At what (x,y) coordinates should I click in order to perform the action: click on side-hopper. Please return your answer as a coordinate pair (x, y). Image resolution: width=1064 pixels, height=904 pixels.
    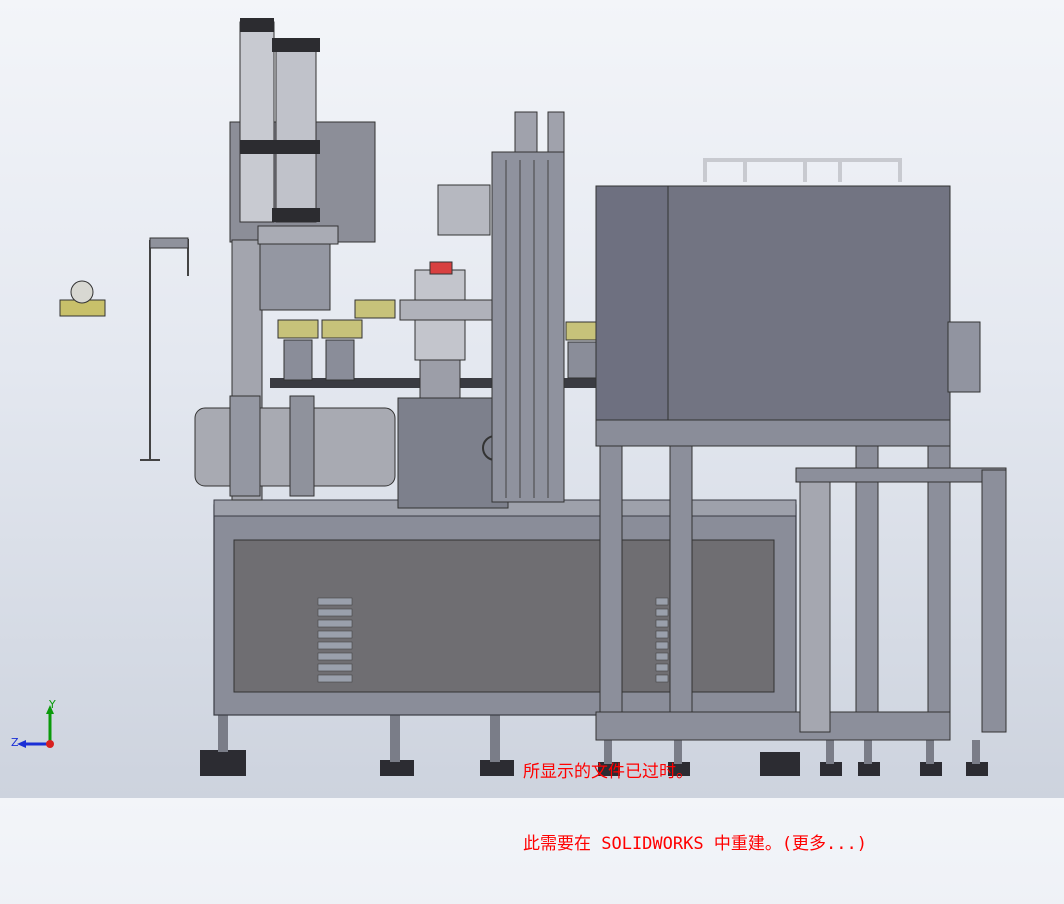
    Looking at the image, I should click on (964, 357).